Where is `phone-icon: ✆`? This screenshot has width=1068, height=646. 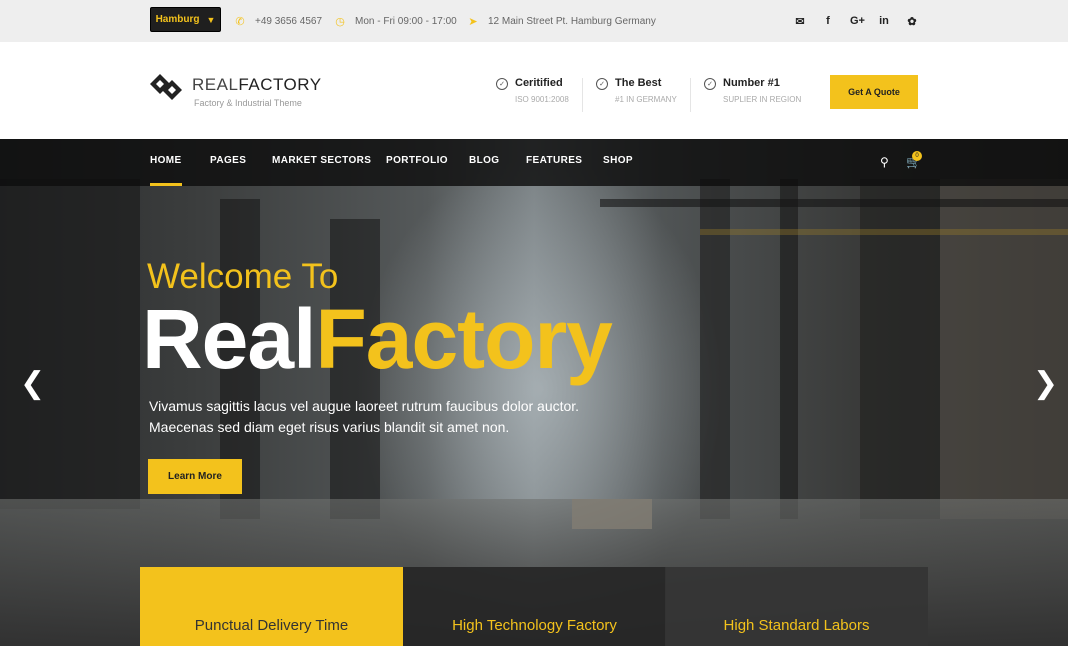
phone-icon: ✆ is located at coordinates (240, 21).